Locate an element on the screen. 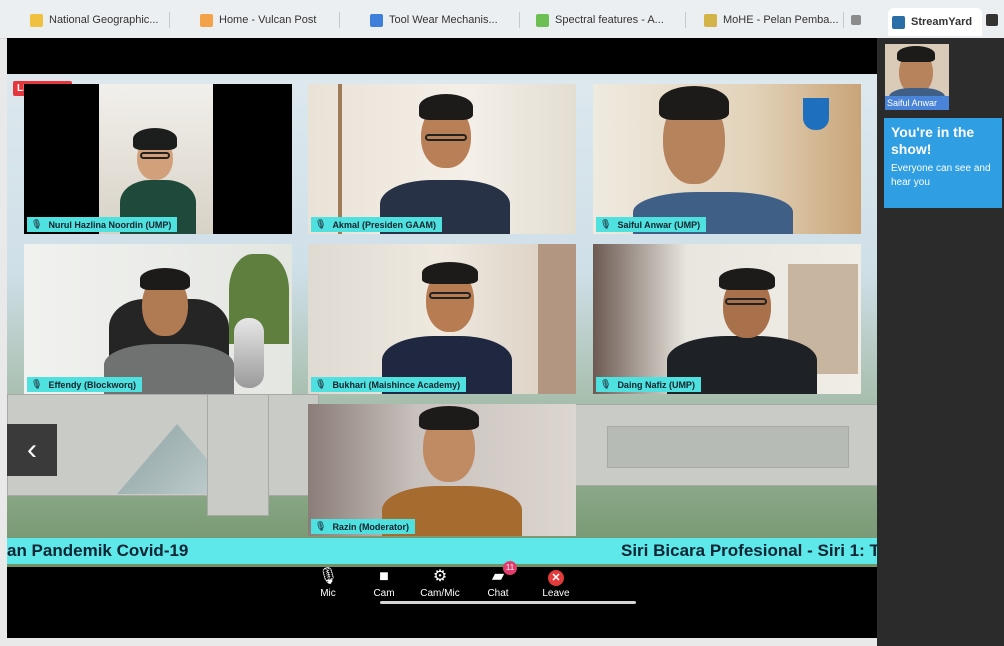 The width and height of the screenshot is (1004, 646). banner-left-text: an Pandemik Covid-19 is located at coordinates (98, 550).